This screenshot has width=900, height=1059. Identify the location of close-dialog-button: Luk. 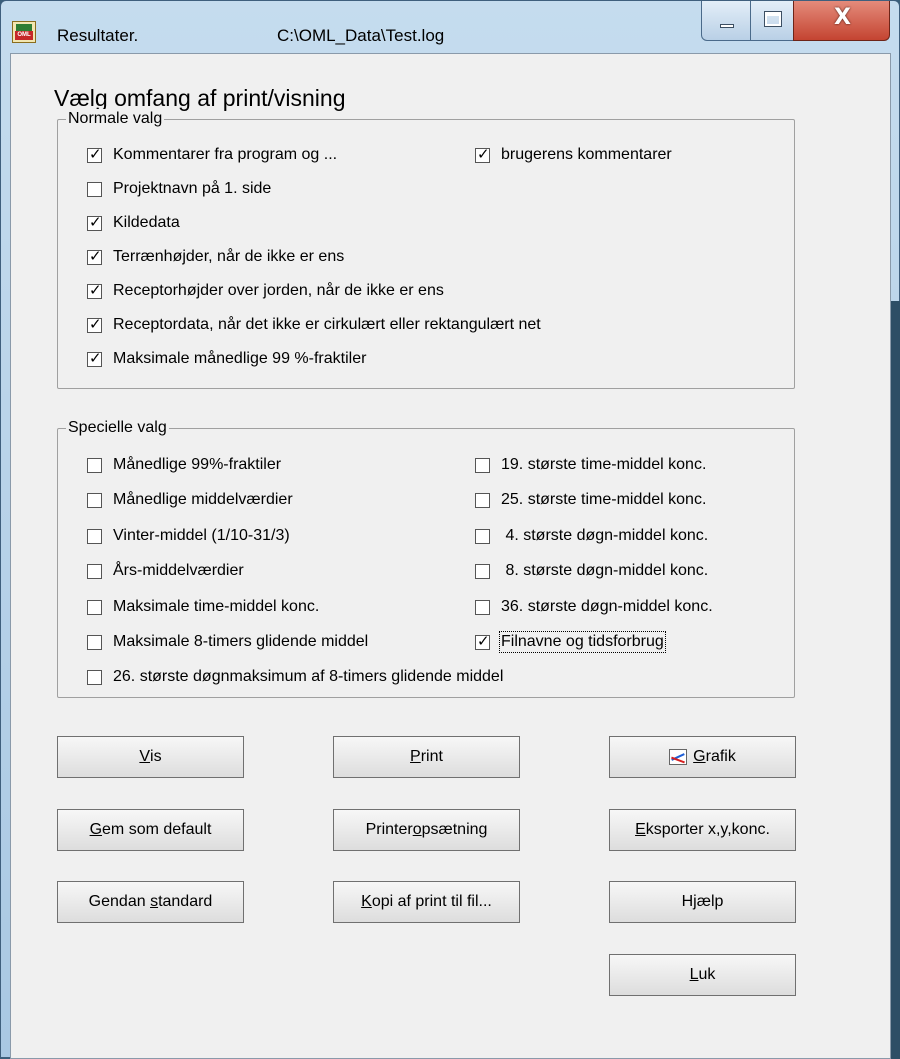
(702, 975).